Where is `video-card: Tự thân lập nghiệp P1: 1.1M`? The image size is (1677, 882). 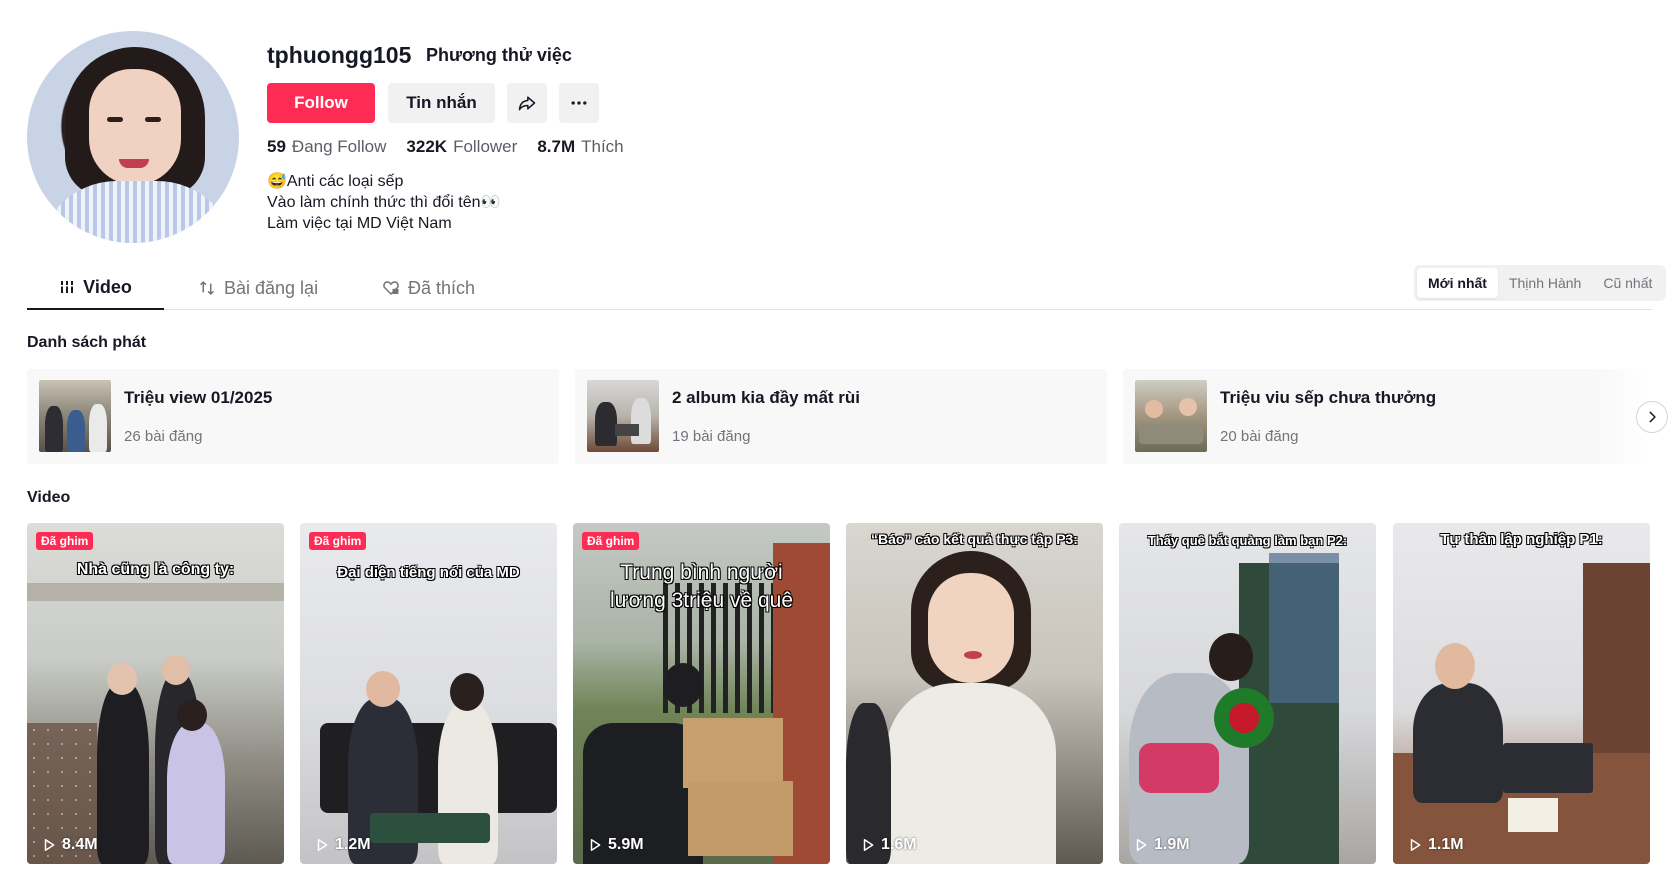
video-card: Tự thân lập nghiệp P1: 1.1M is located at coordinates (1521, 693).